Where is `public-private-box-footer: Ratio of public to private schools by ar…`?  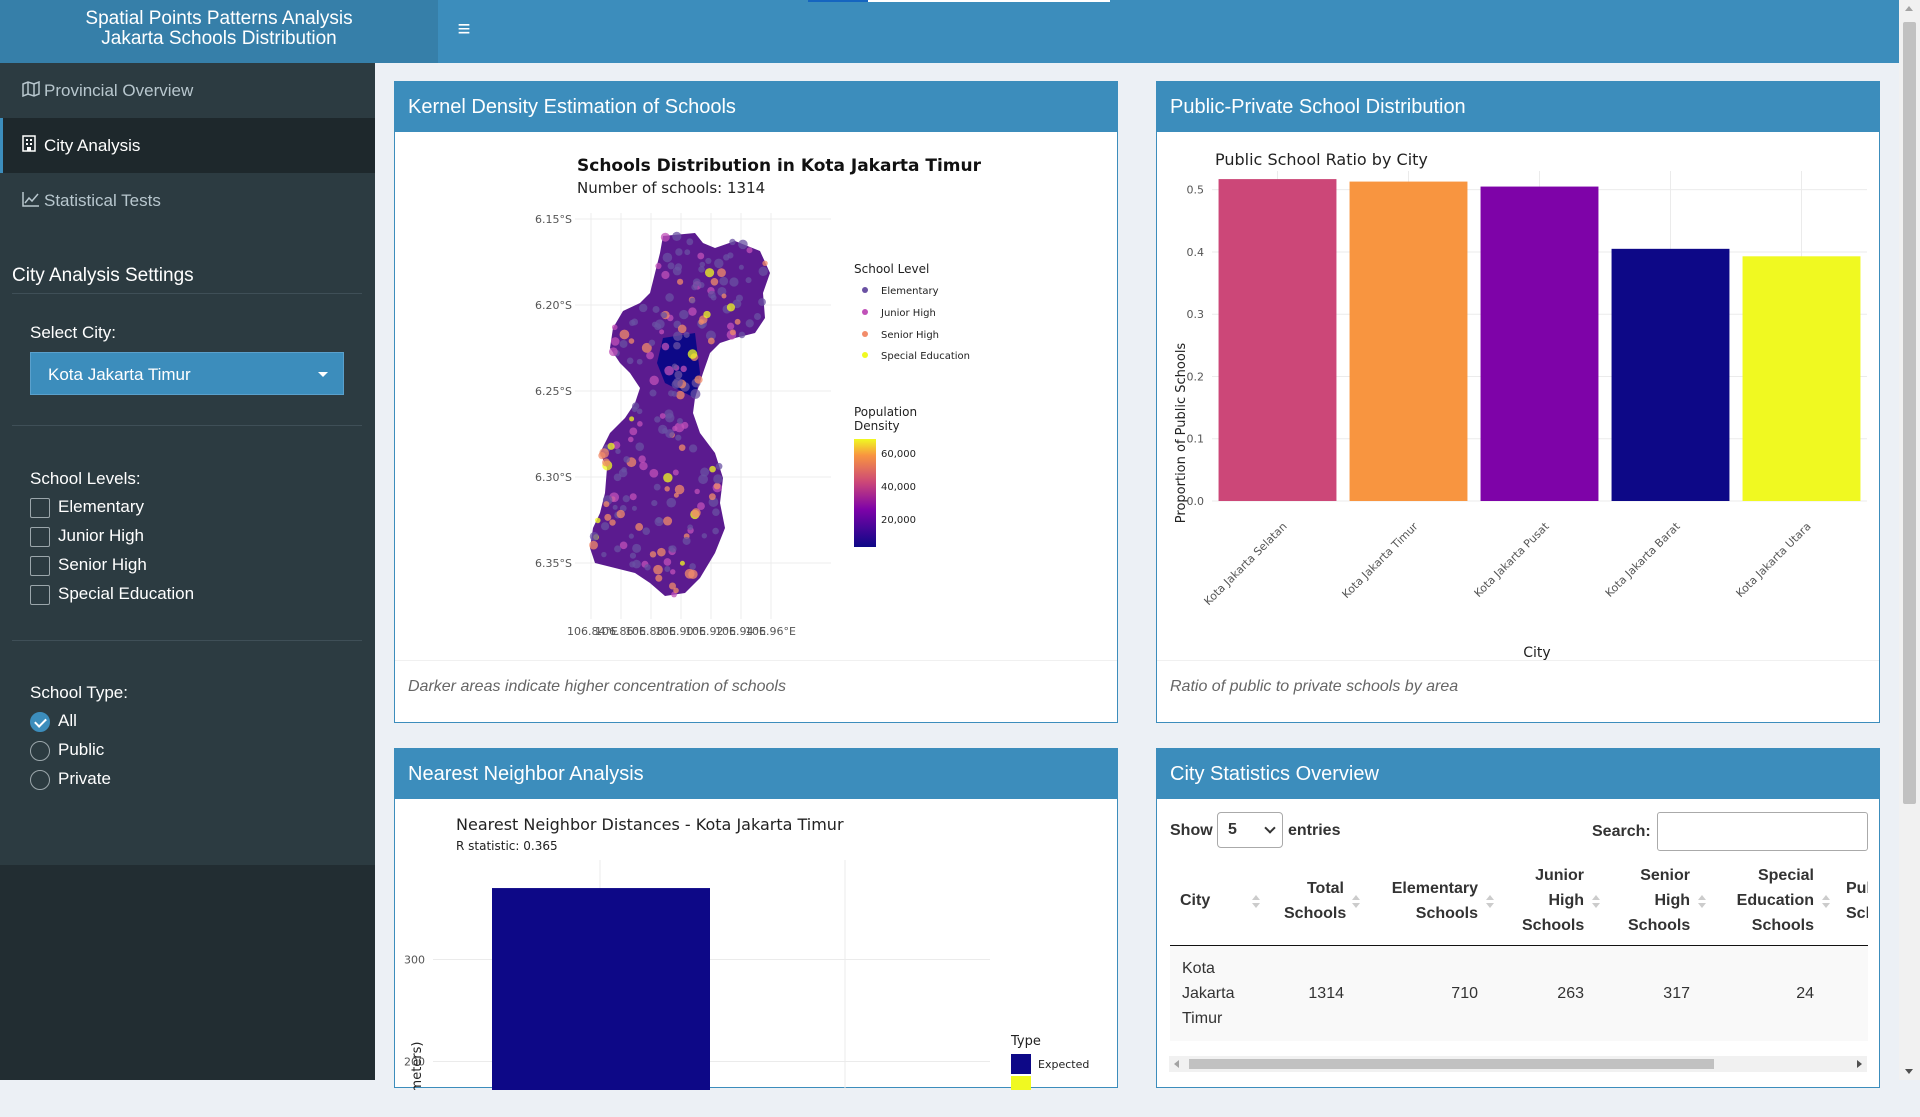 public-private-box-footer: Ratio of public to private schools by ar… is located at coordinates (1518, 691).